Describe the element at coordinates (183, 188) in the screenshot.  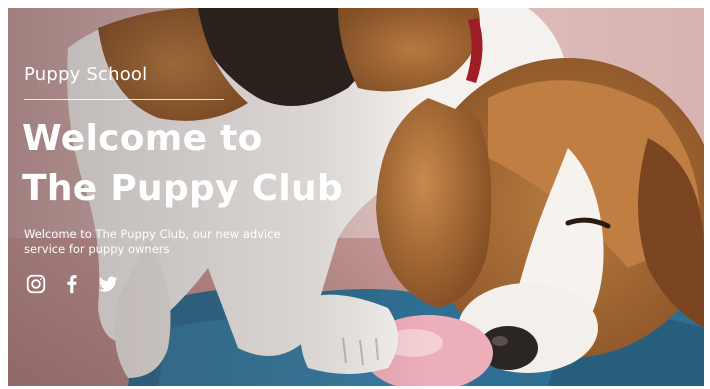
I see `headline-line-2: The Puppy Club` at that location.